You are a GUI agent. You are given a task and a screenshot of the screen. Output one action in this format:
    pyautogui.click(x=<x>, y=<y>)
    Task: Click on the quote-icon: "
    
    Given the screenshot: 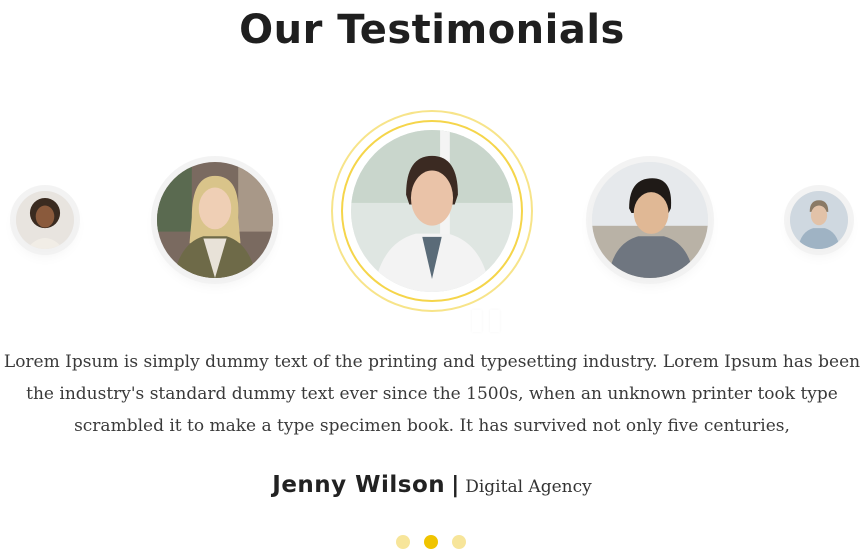 What is the action you would take?
    pyautogui.click(x=486, y=300)
    